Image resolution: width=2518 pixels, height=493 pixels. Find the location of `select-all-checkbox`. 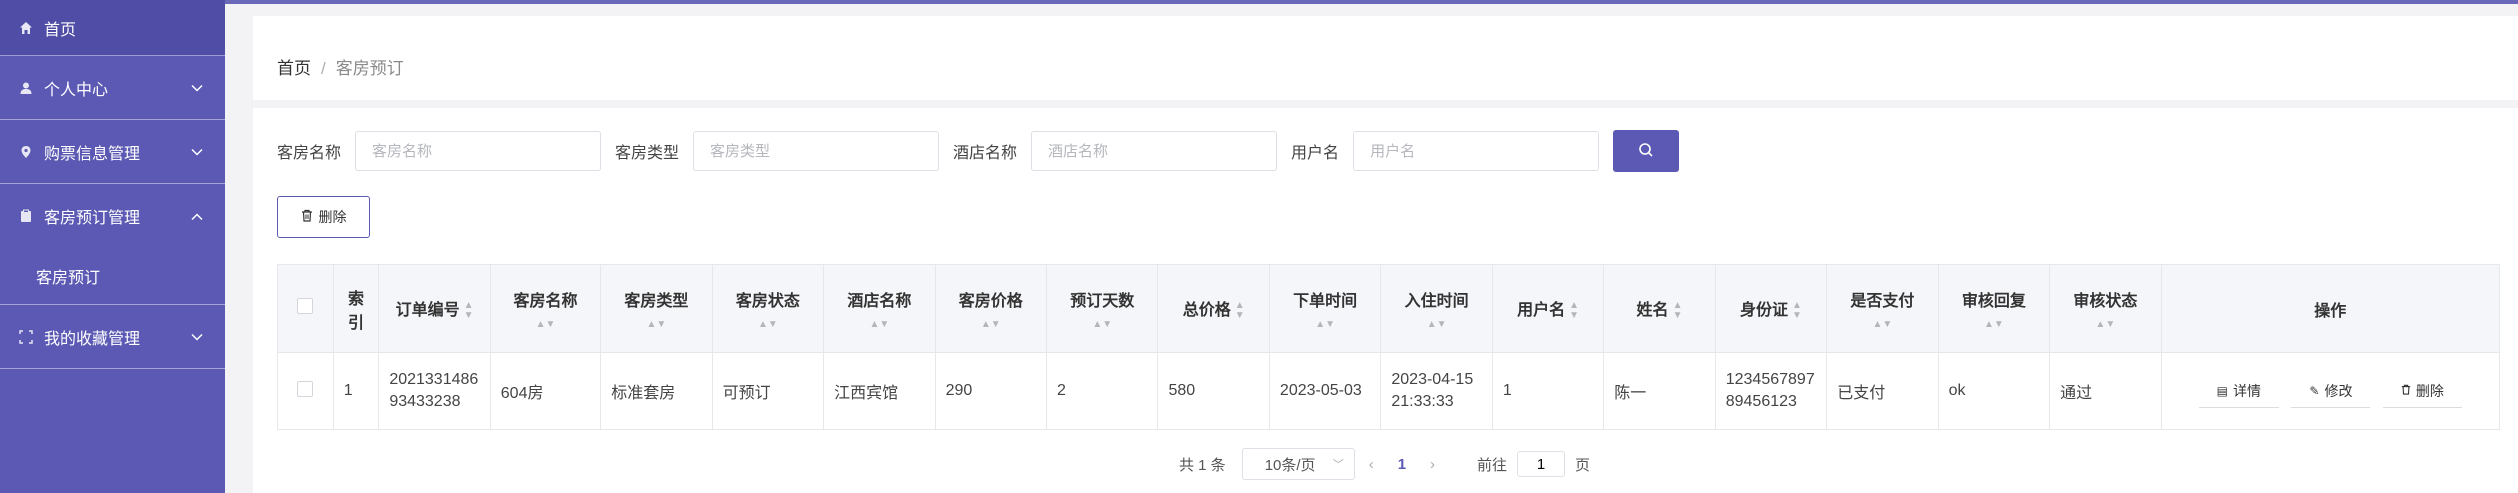

select-all-checkbox is located at coordinates (305, 306).